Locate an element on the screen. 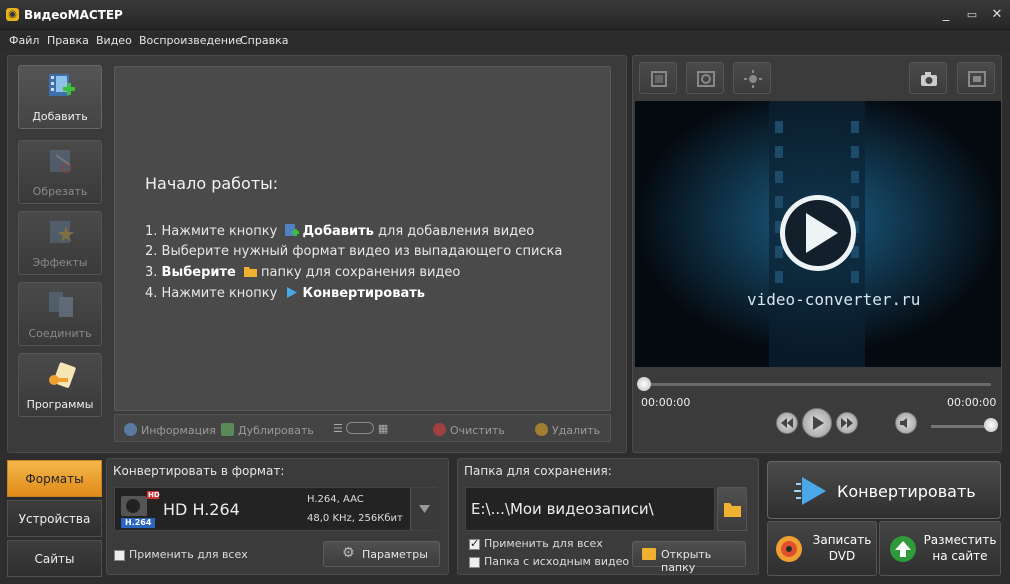  format-dropdown-button is located at coordinates (423, 509).